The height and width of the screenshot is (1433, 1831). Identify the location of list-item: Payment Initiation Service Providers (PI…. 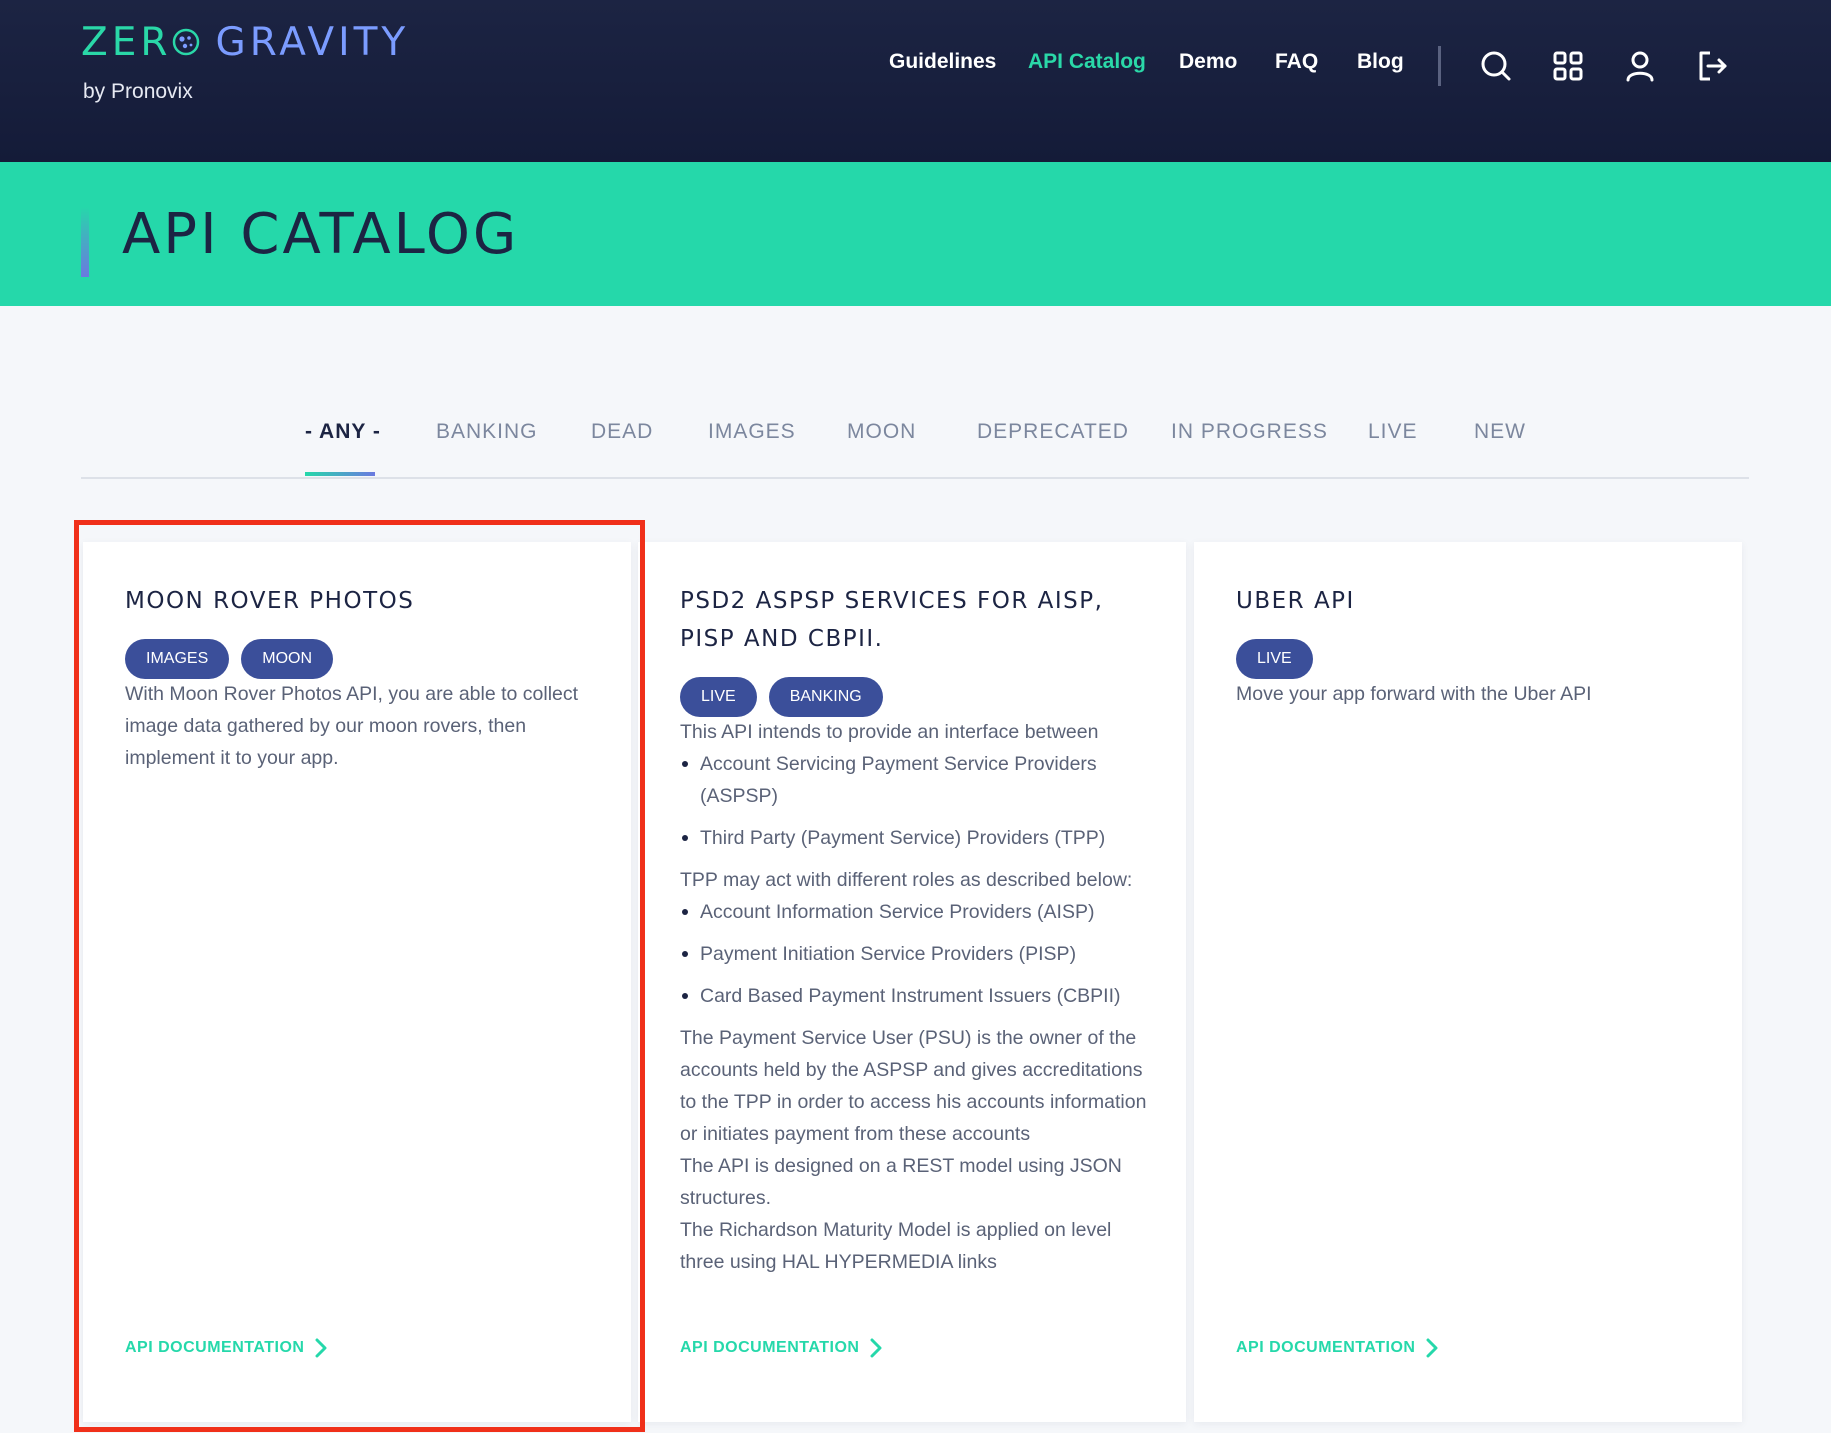
(915, 954).